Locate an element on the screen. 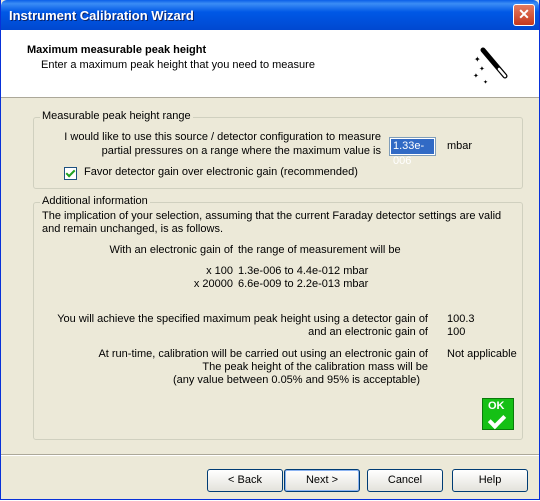 This screenshot has height=501, width=540. range-column-header: the range of measurement will be is located at coordinates (319, 250).